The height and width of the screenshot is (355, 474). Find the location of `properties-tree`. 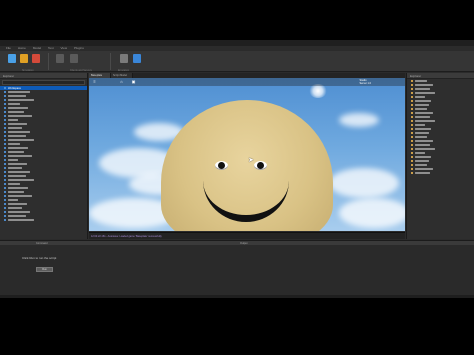

properties-tree is located at coordinates (440, 127).